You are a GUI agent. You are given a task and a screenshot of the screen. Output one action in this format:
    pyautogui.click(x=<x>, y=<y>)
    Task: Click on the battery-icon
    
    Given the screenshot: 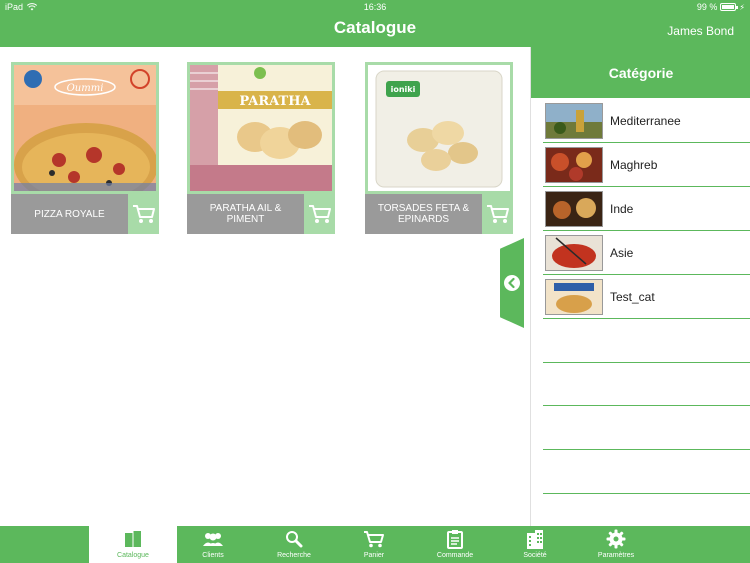 What is the action you would take?
    pyautogui.click(x=729, y=7)
    